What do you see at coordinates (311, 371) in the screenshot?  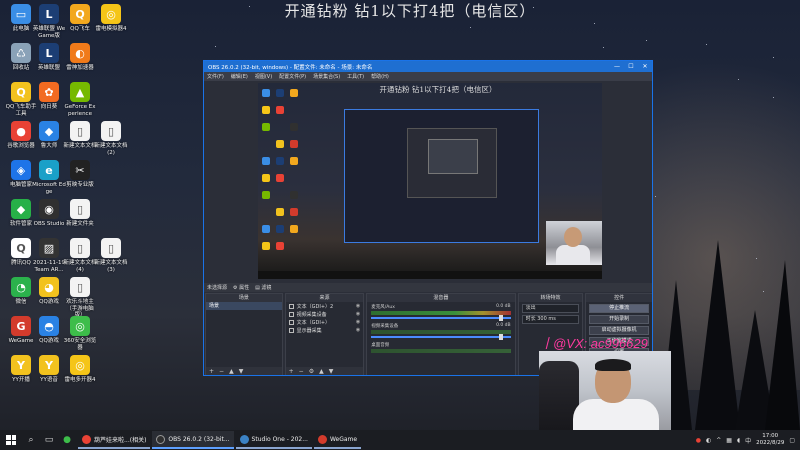 I see `gear-icon: ⚙` at bounding box center [311, 371].